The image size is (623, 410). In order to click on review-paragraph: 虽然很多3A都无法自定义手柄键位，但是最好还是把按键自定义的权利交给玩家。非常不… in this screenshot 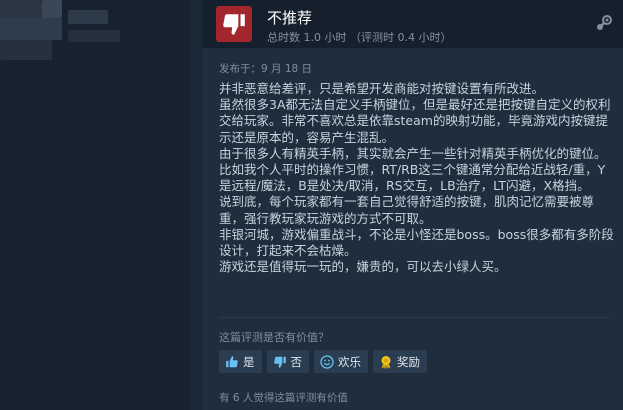, I will do `click(415, 121)`.